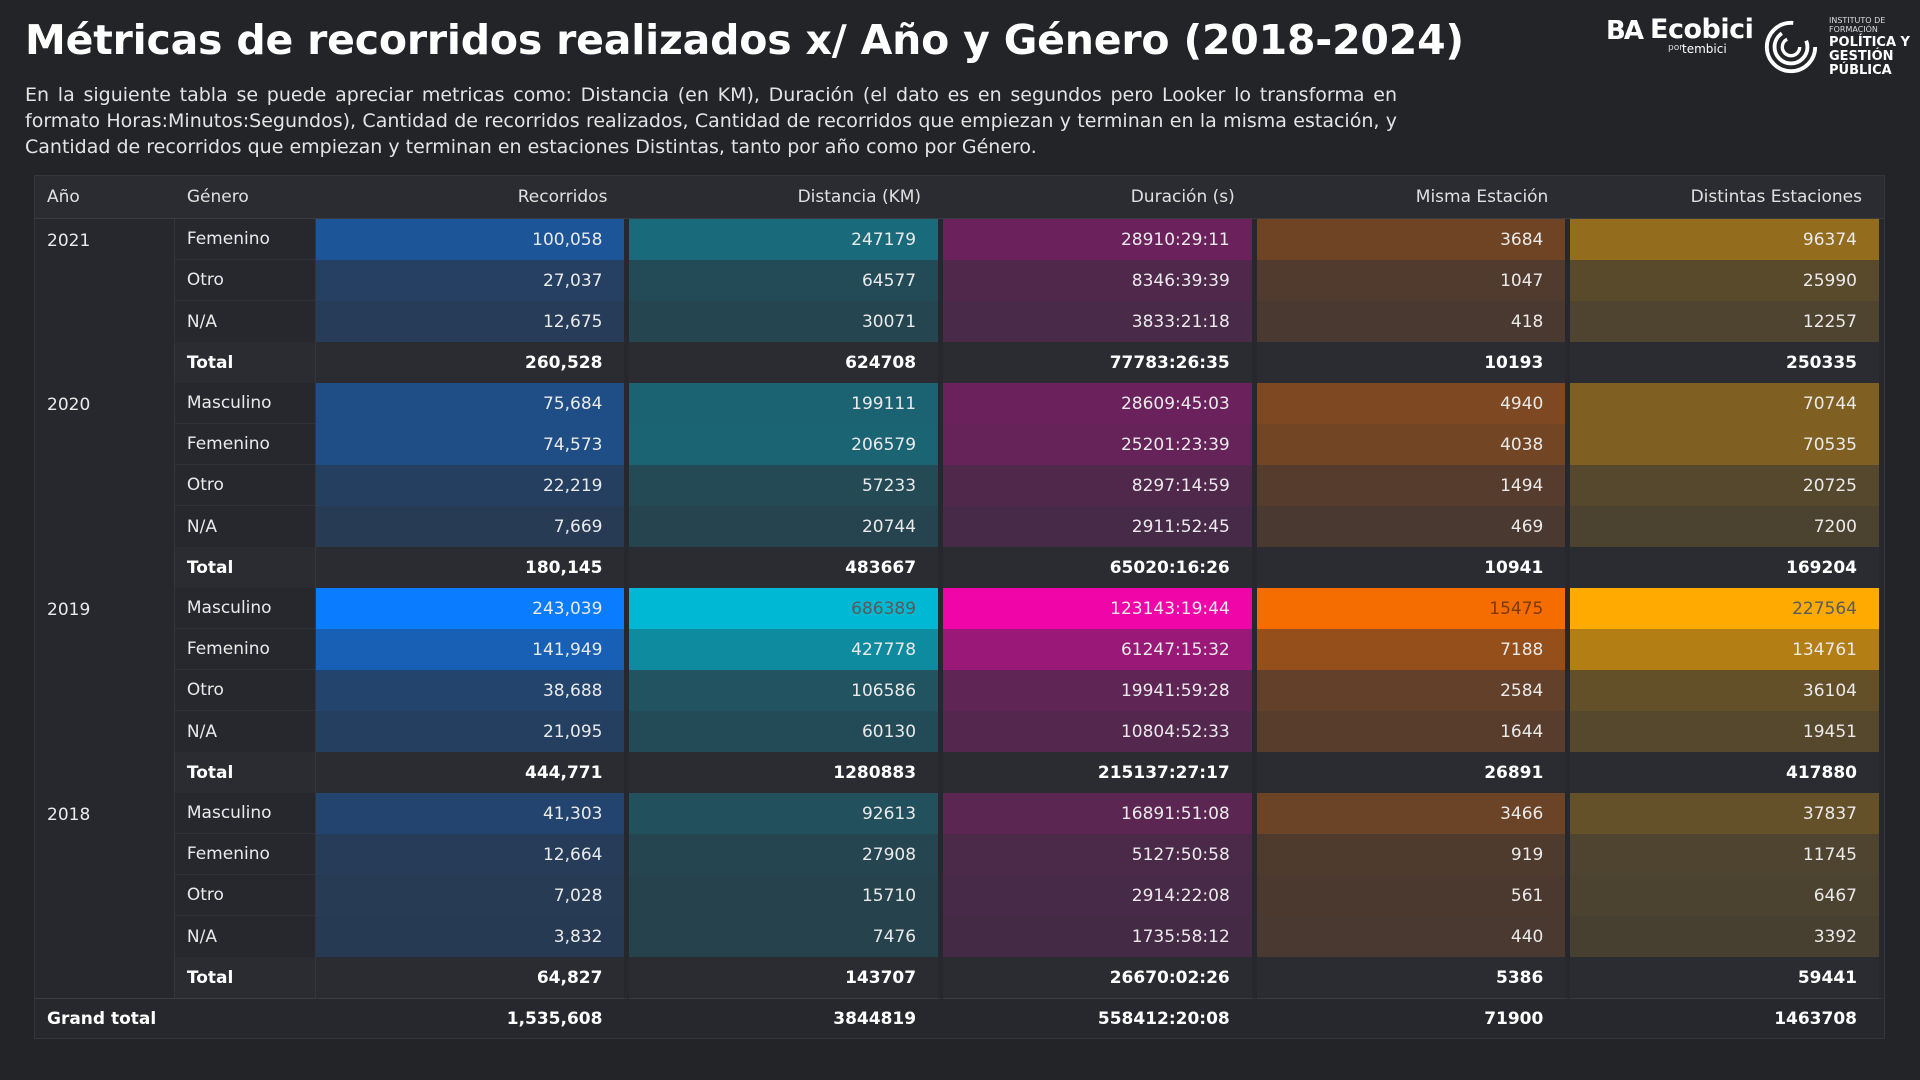 Image resolution: width=1920 pixels, height=1080 pixels. I want to click on metric-cell-distancia: 199111, so click(786, 403).